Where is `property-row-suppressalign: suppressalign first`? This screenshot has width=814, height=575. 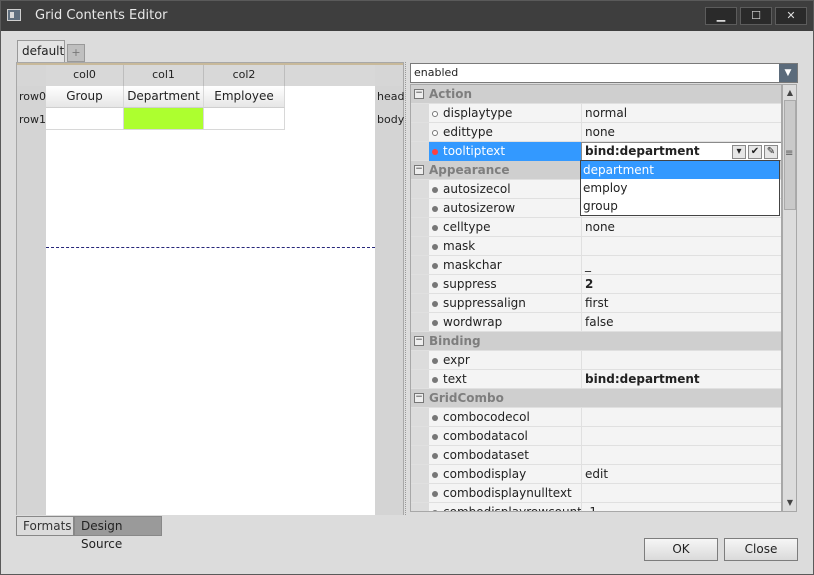 property-row-suppressalign: suppressalign first is located at coordinates (596, 303).